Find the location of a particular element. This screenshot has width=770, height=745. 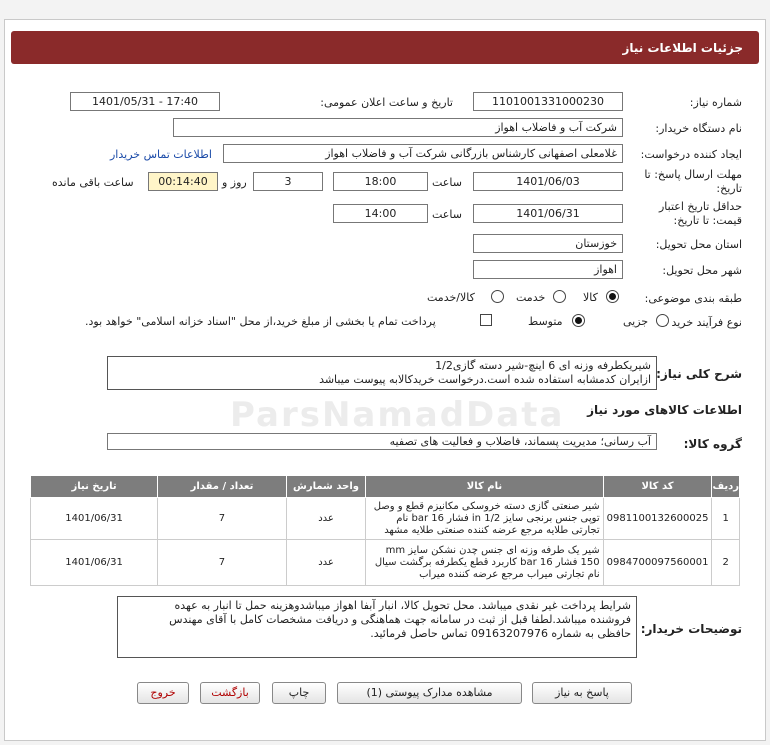

days-label: روز و is located at coordinates (234, 182).